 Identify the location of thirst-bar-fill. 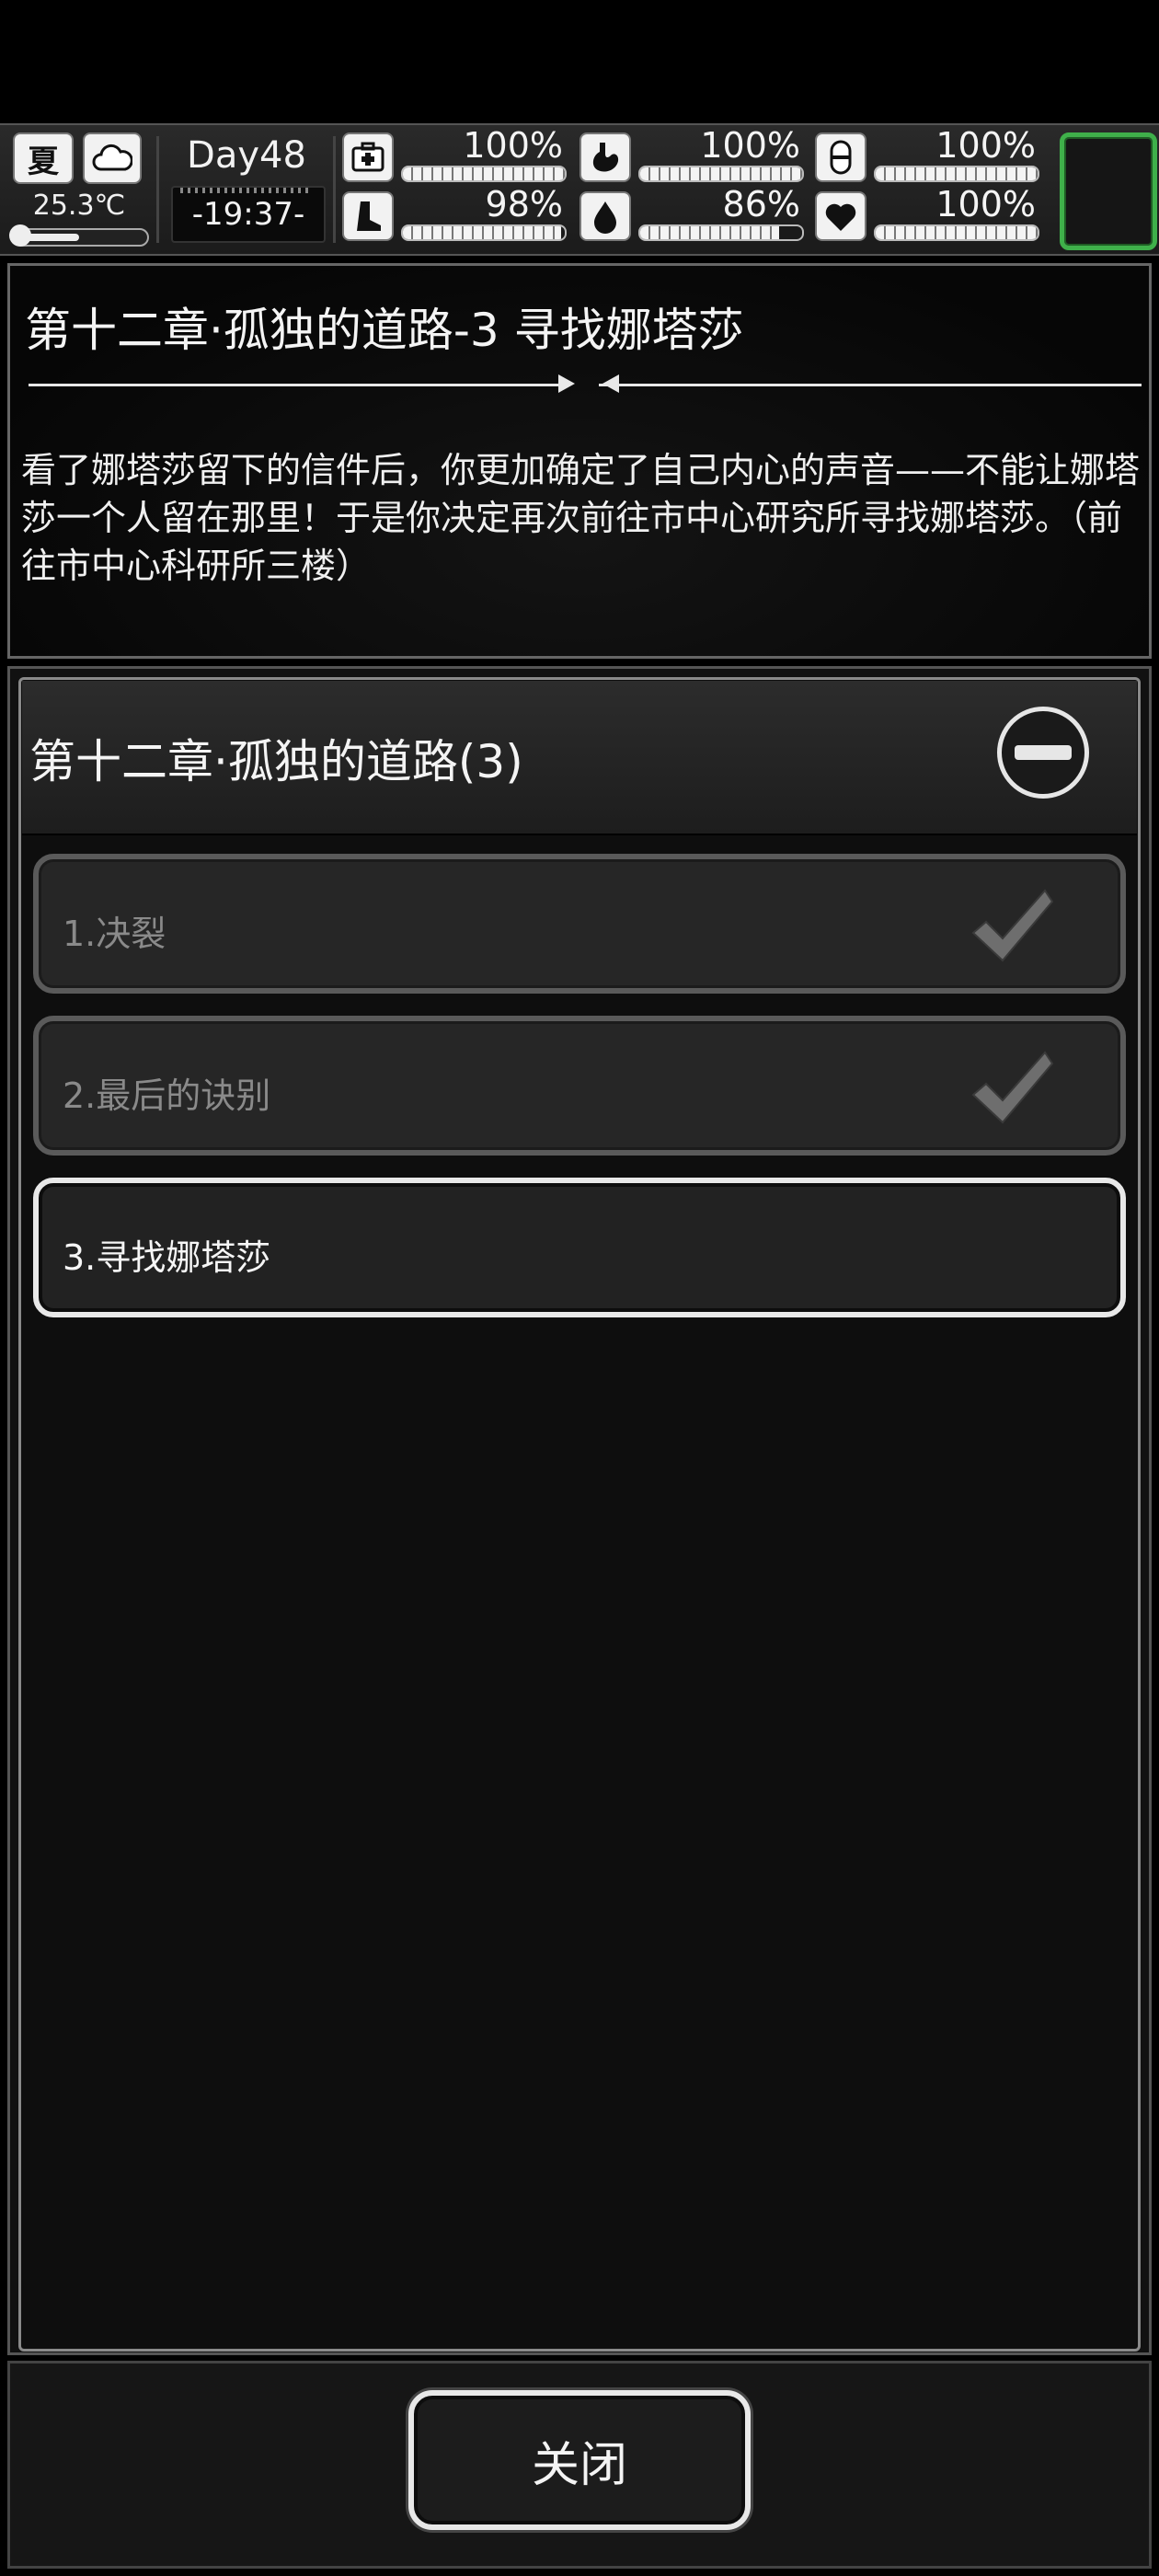
(710, 232).